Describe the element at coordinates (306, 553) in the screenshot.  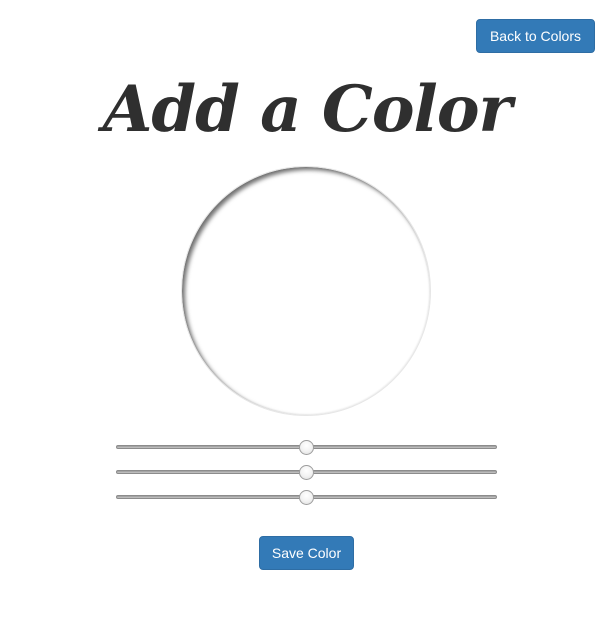
I see `save-color-button: Save Color` at that location.